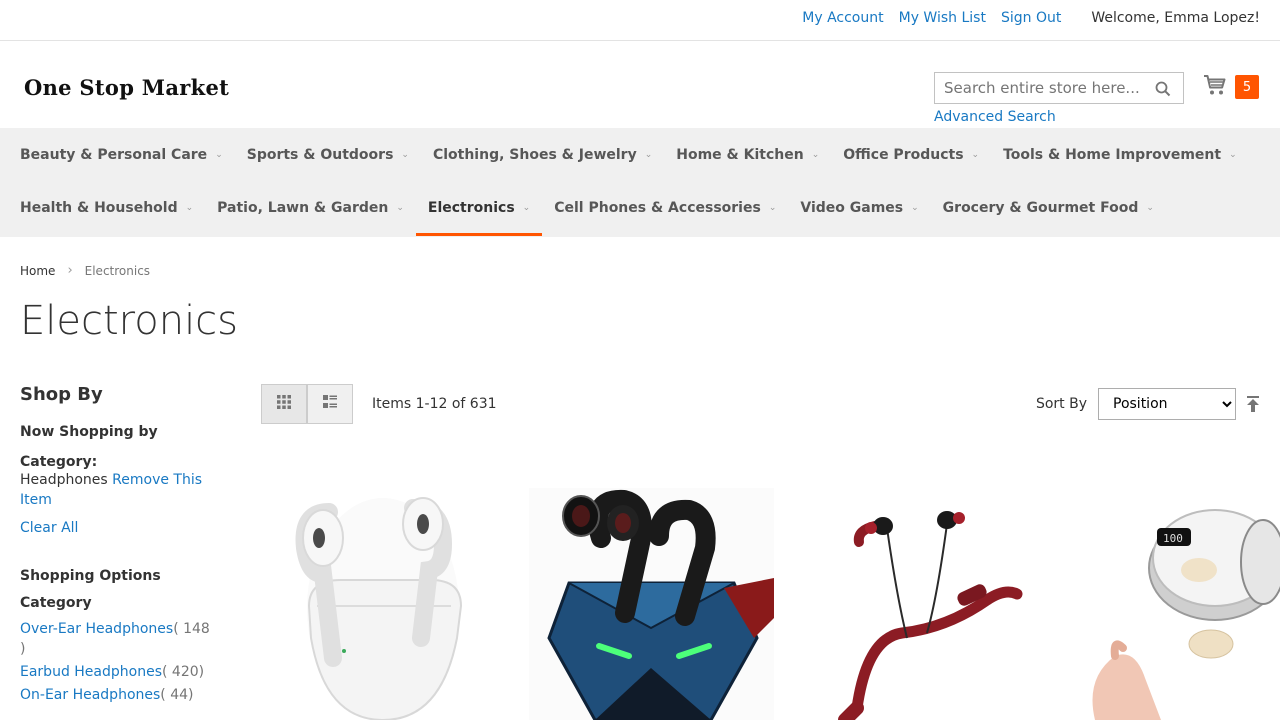 This screenshot has height=720, width=1280. I want to click on grid-view-button, so click(284, 404).